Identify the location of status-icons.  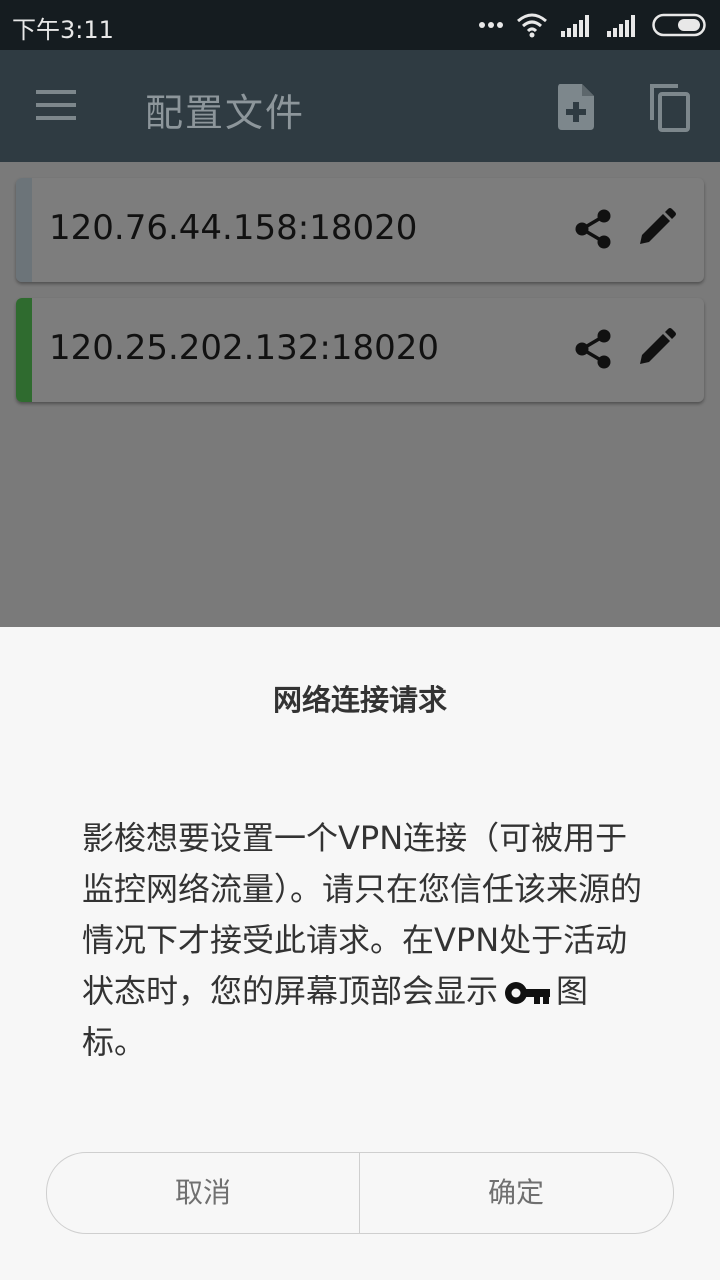
(593, 25).